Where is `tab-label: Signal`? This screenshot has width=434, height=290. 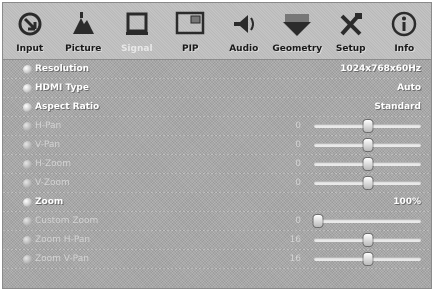
tab-label: Signal is located at coordinates (136, 49).